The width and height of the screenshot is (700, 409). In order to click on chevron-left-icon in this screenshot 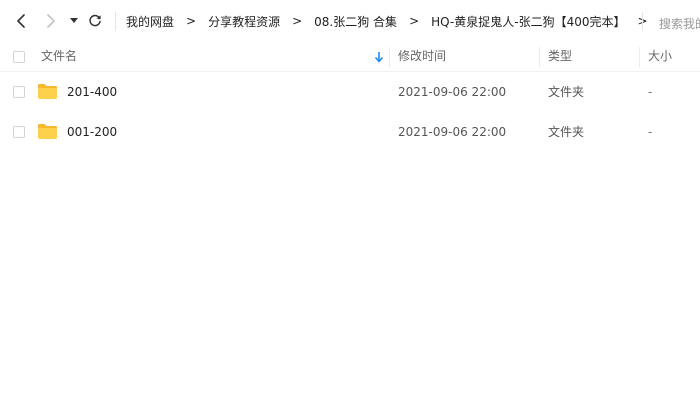, I will do `click(21, 21)`.